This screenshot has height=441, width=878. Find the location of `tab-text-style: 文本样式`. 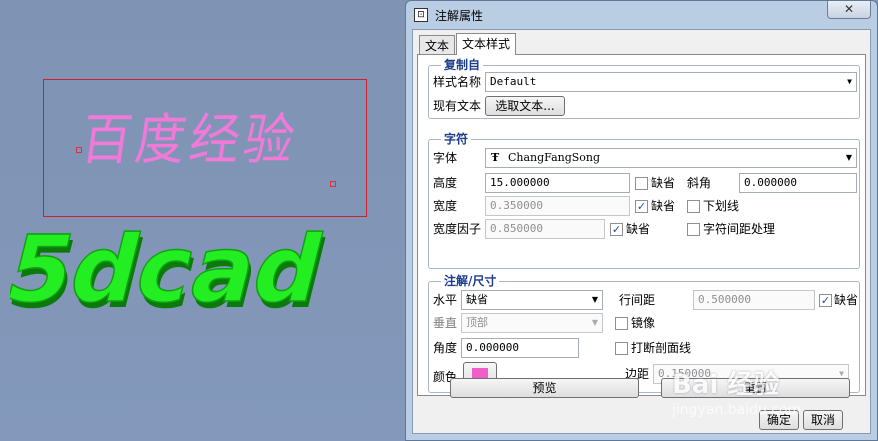

tab-text-style: 文本样式 is located at coordinates (486, 44).